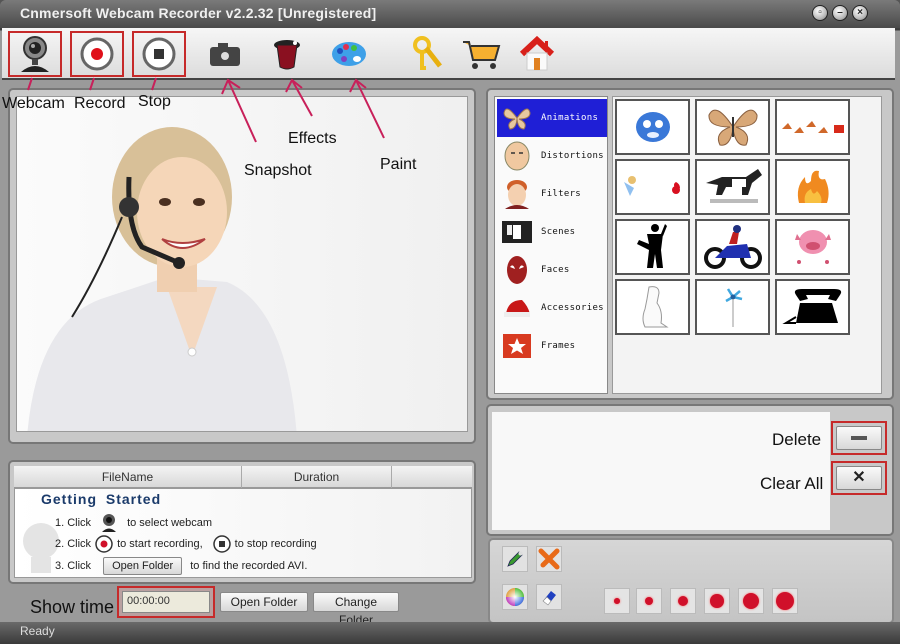 This screenshot has width=900, height=644. I want to click on effect-thumbnail-motorcycle-rider, so click(732, 247).